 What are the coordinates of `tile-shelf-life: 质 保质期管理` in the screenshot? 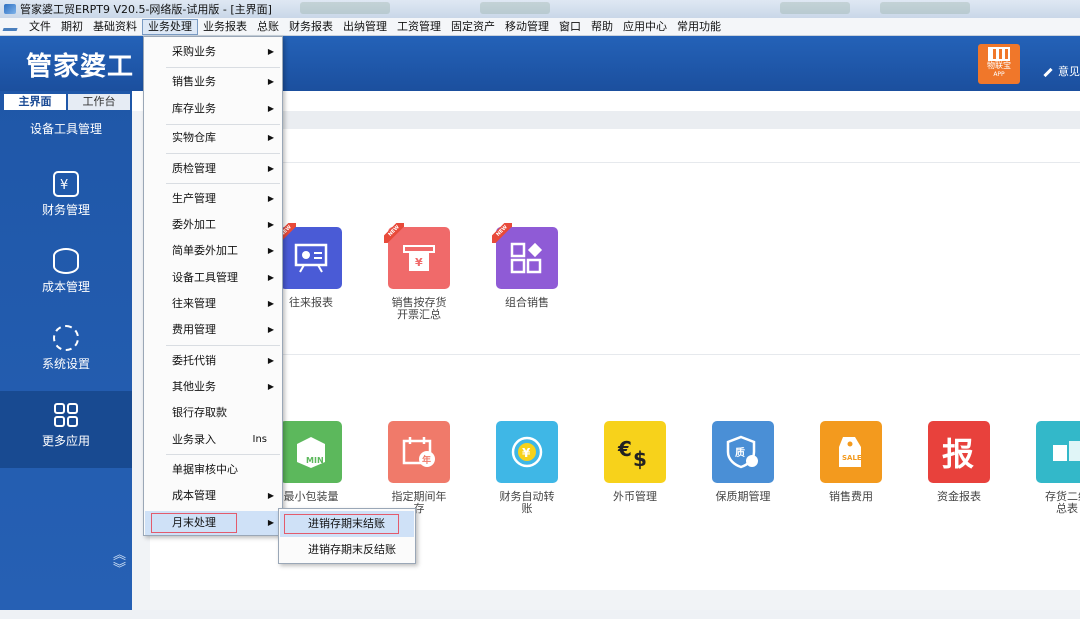 It's located at (743, 462).